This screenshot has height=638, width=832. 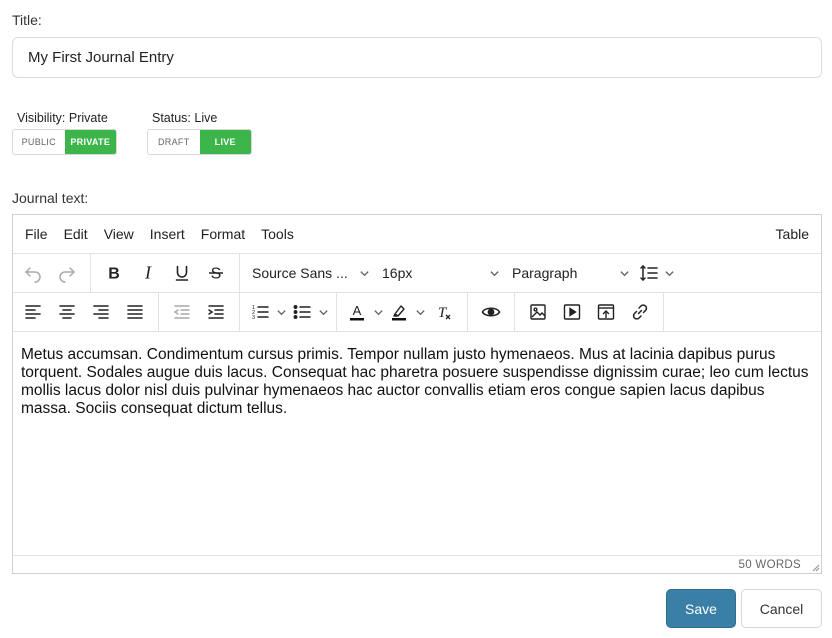 What do you see at coordinates (225, 142) in the screenshot?
I see `status-live-button: LIVE` at bounding box center [225, 142].